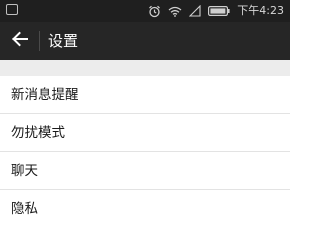  I want to click on section-gap, so click(145, 68).